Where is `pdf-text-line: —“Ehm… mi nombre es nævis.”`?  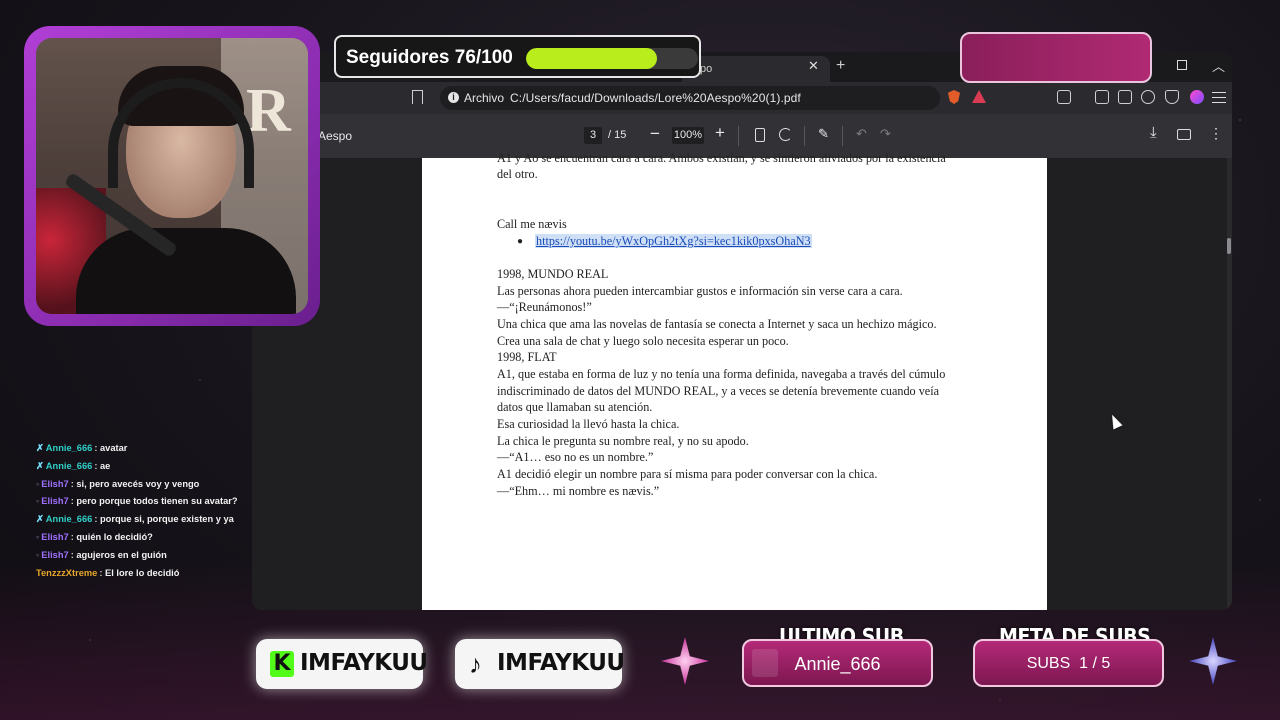
pdf-text-line: —“Ehm… mi nombre es nævis.” is located at coordinates (578, 491).